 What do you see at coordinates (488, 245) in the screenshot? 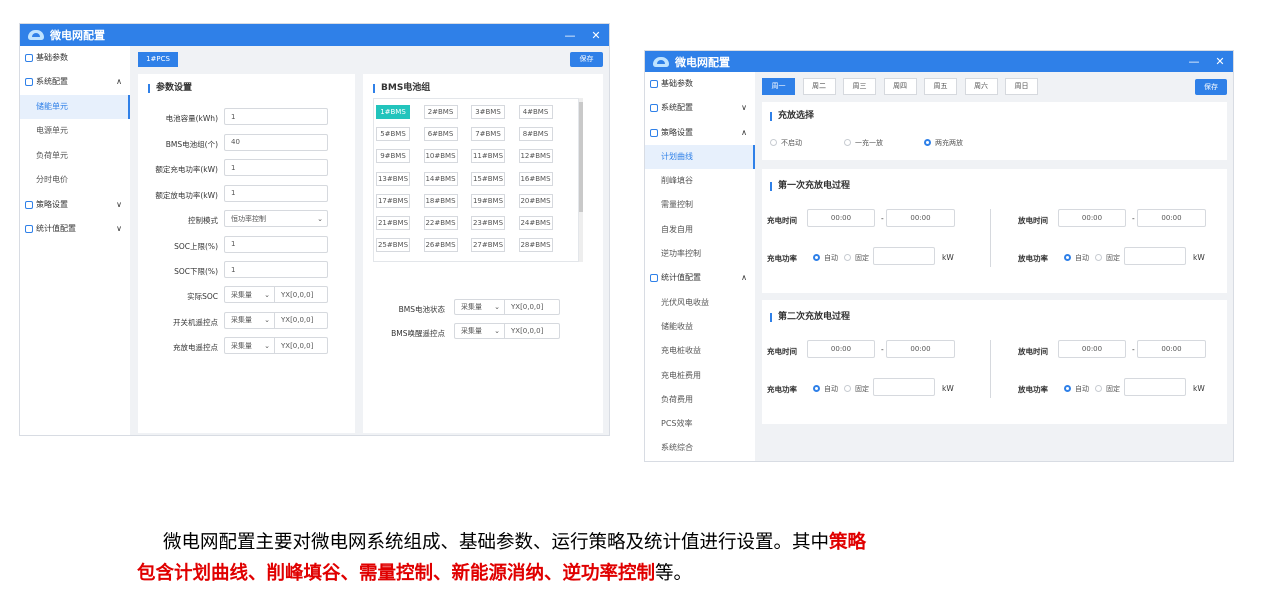
I see `bms-item: 27#BMS` at bounding box center [488, 245].